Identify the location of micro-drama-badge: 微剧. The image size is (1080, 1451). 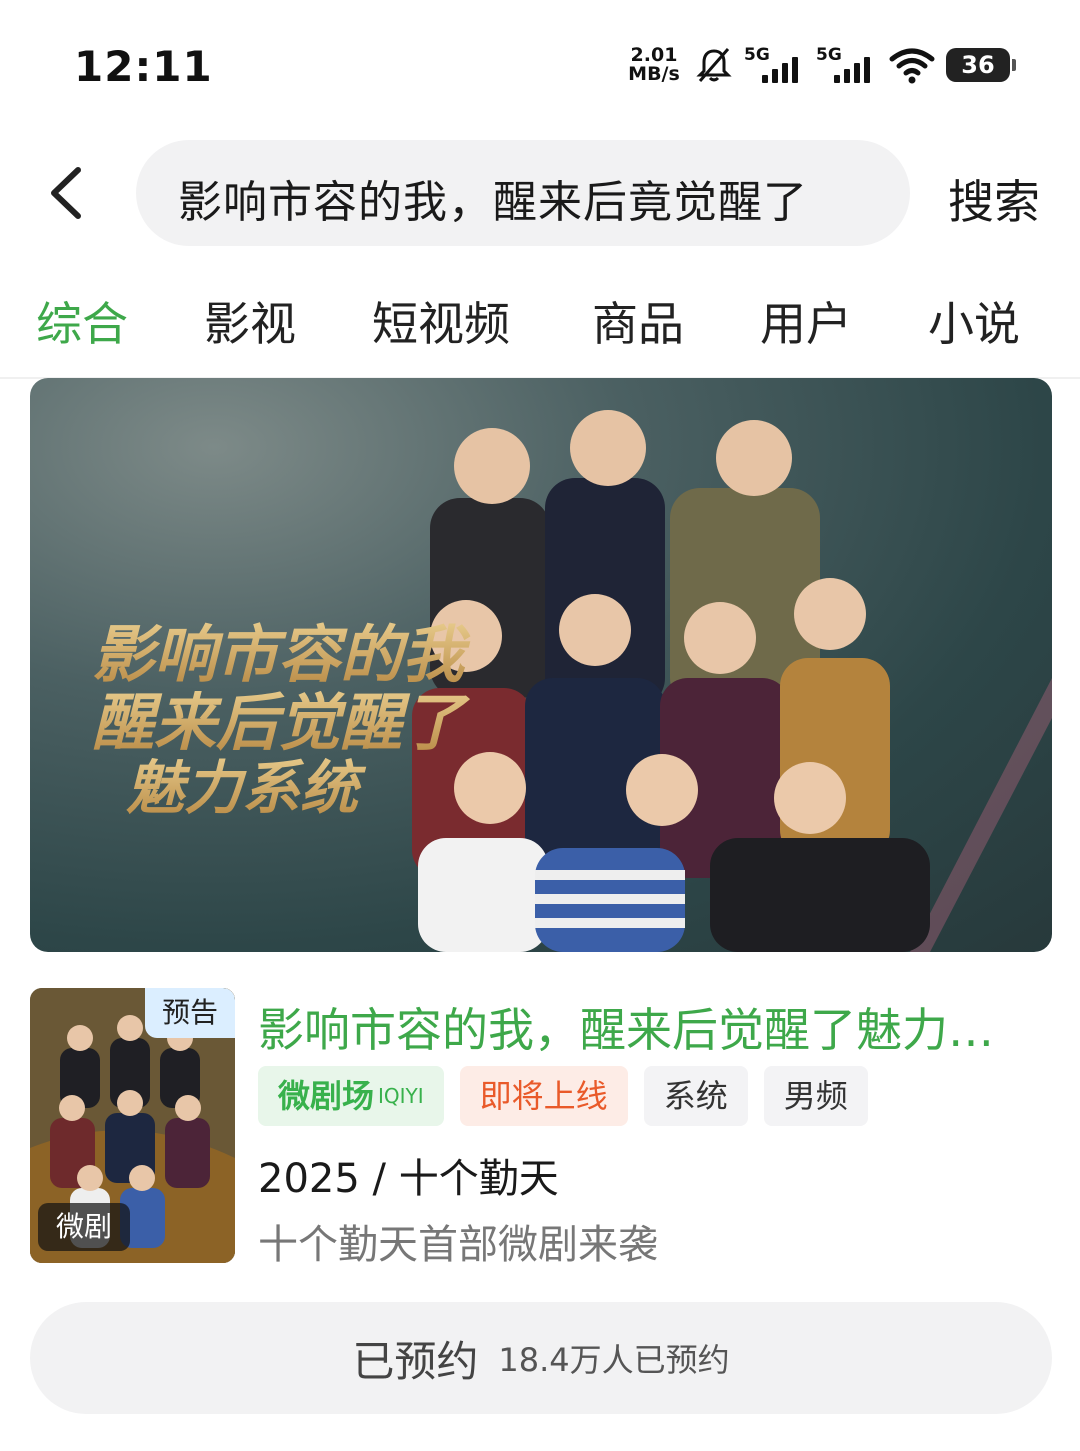
(84, 1227).